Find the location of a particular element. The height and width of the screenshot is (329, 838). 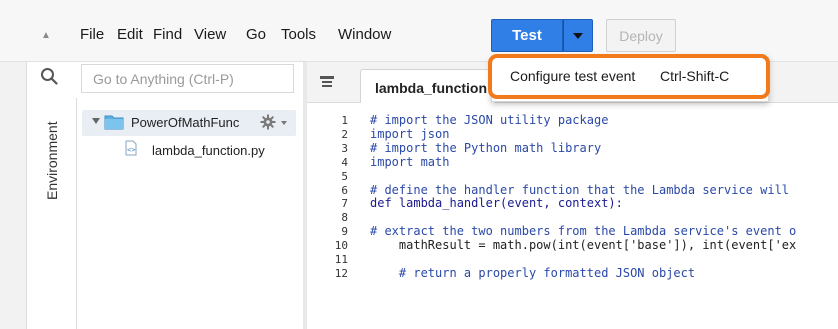

python-file-icon: <> is located at coordinates (131, 148).